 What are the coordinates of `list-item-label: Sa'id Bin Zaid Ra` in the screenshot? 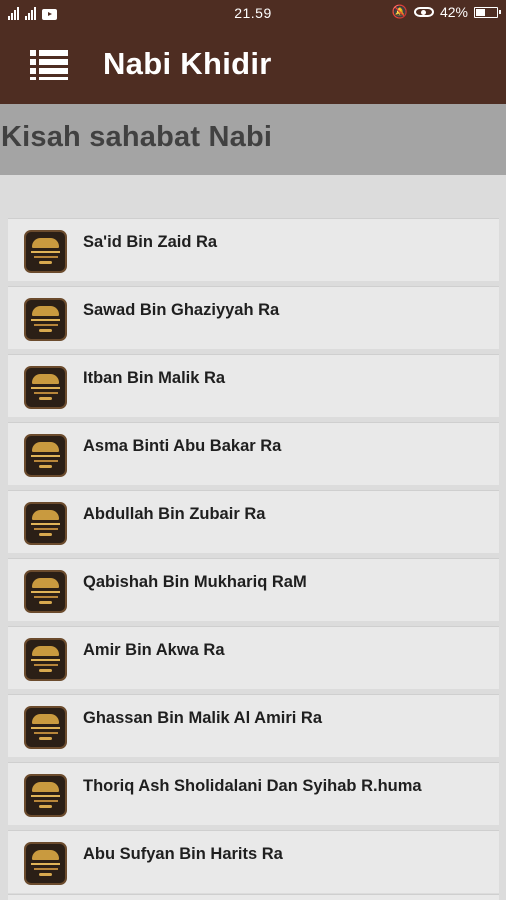 It's located at (150, 242).